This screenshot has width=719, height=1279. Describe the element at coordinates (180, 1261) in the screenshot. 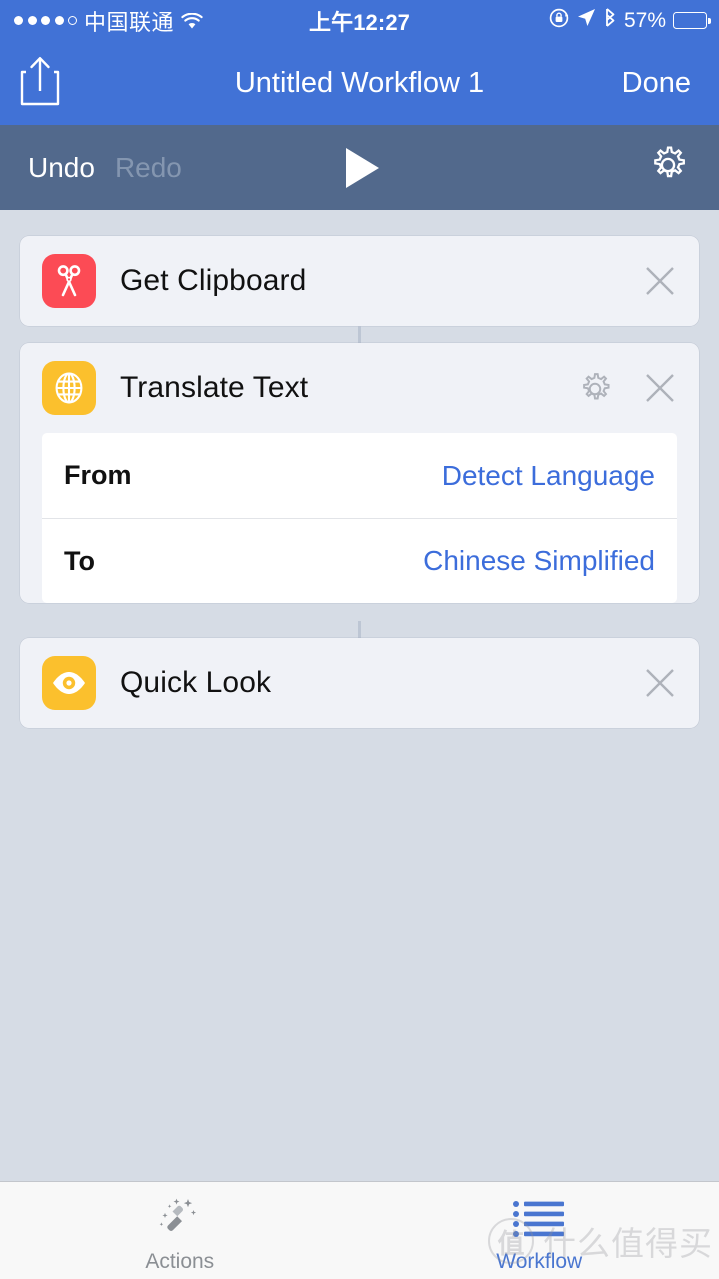

I see `tab-label: Actions` at that location.